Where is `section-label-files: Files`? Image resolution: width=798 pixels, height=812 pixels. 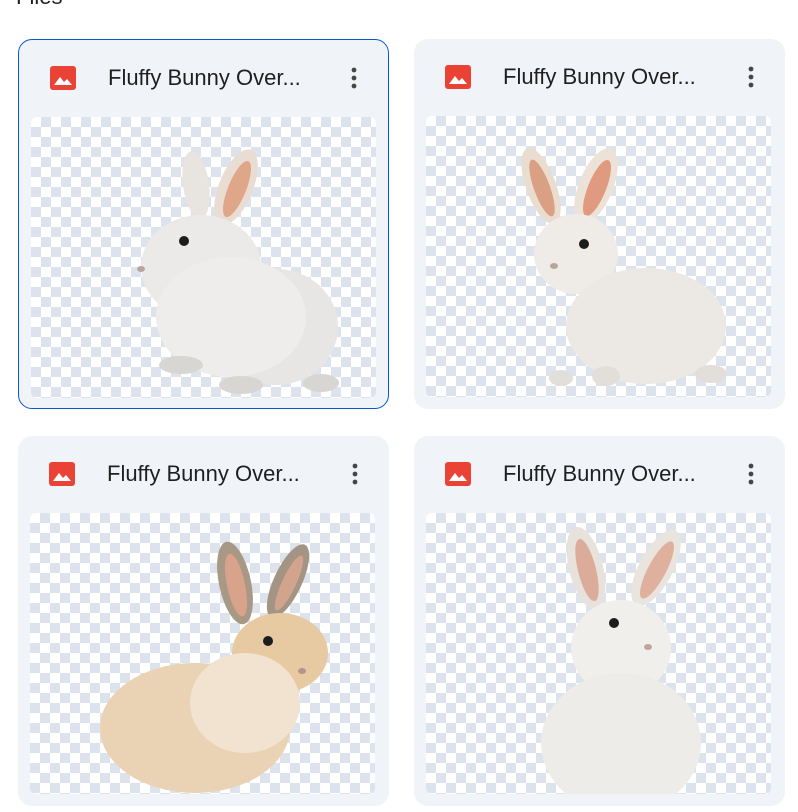
section-label-files: Files is located at coordinates (39, 5).